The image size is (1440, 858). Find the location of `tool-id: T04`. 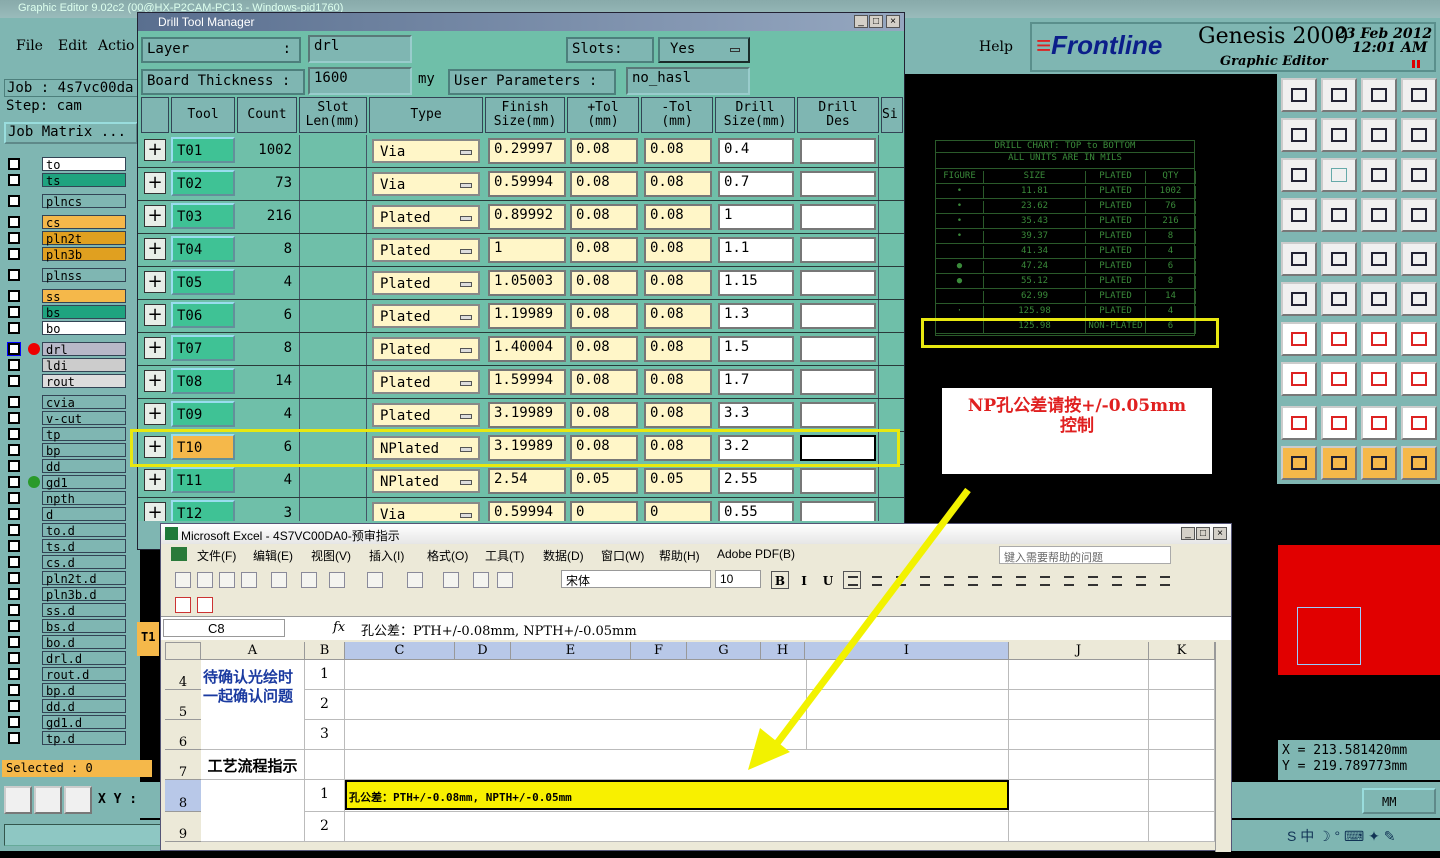

tool-id: T04 is located at coordinates (203, 249).